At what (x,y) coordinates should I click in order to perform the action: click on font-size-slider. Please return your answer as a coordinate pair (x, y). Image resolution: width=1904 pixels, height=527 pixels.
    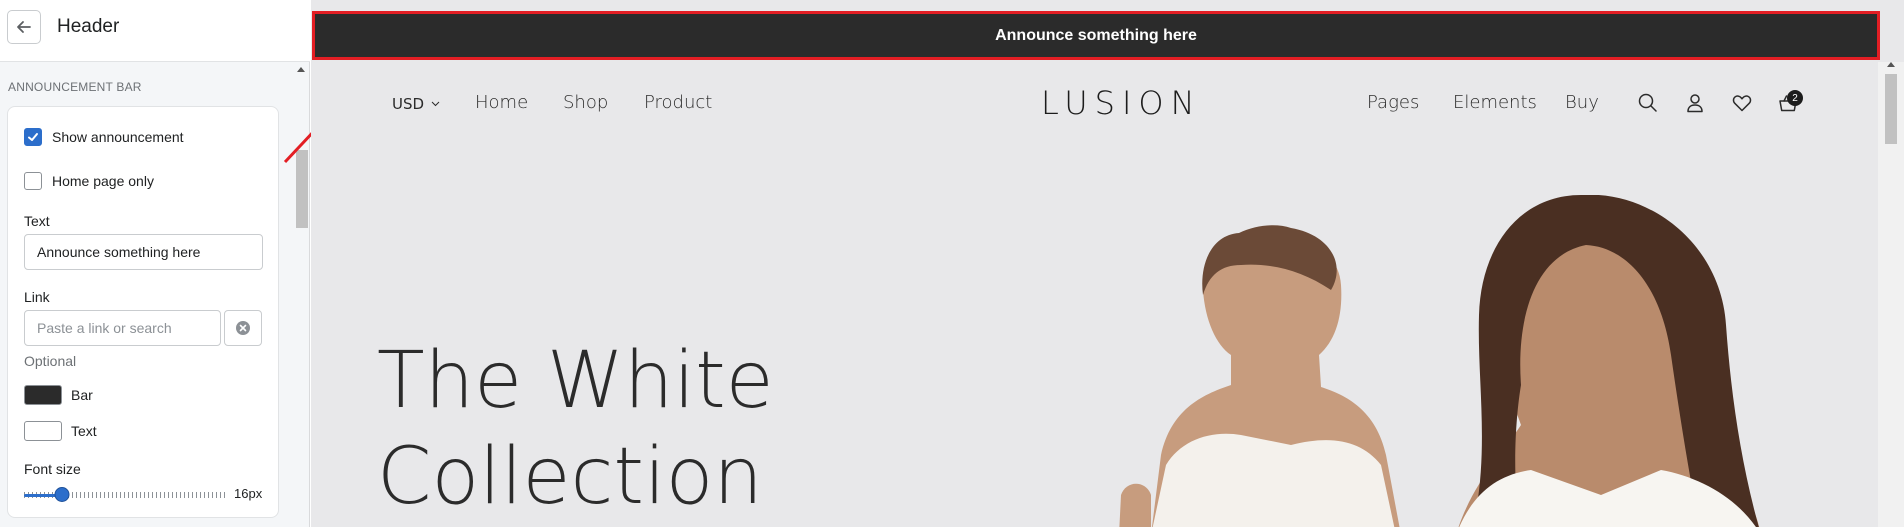
    Looking at the image, I should click on (125, 494).